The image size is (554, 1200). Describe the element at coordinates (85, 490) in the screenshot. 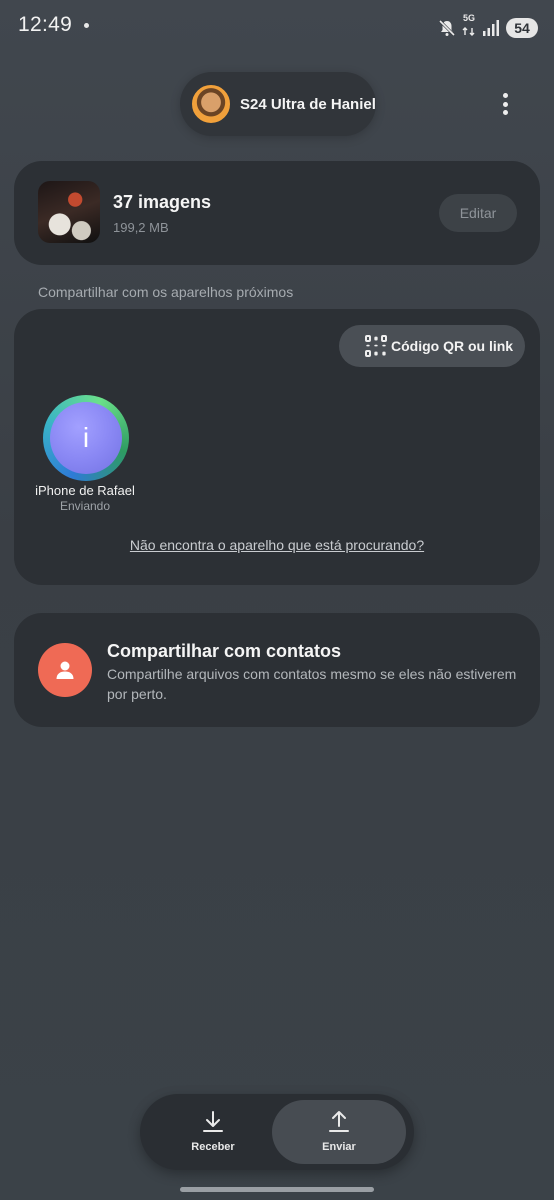

I see `peer-device-name: iPhone de Rafael` at that location.